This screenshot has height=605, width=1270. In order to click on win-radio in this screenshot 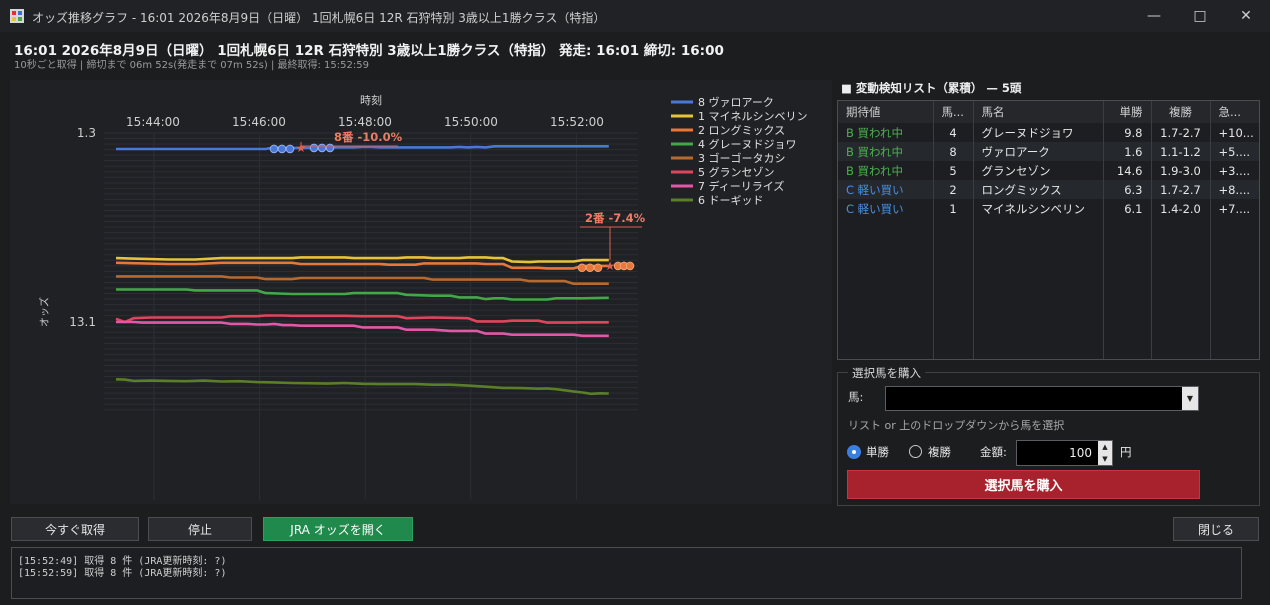, I will do `click(854, 452)`.